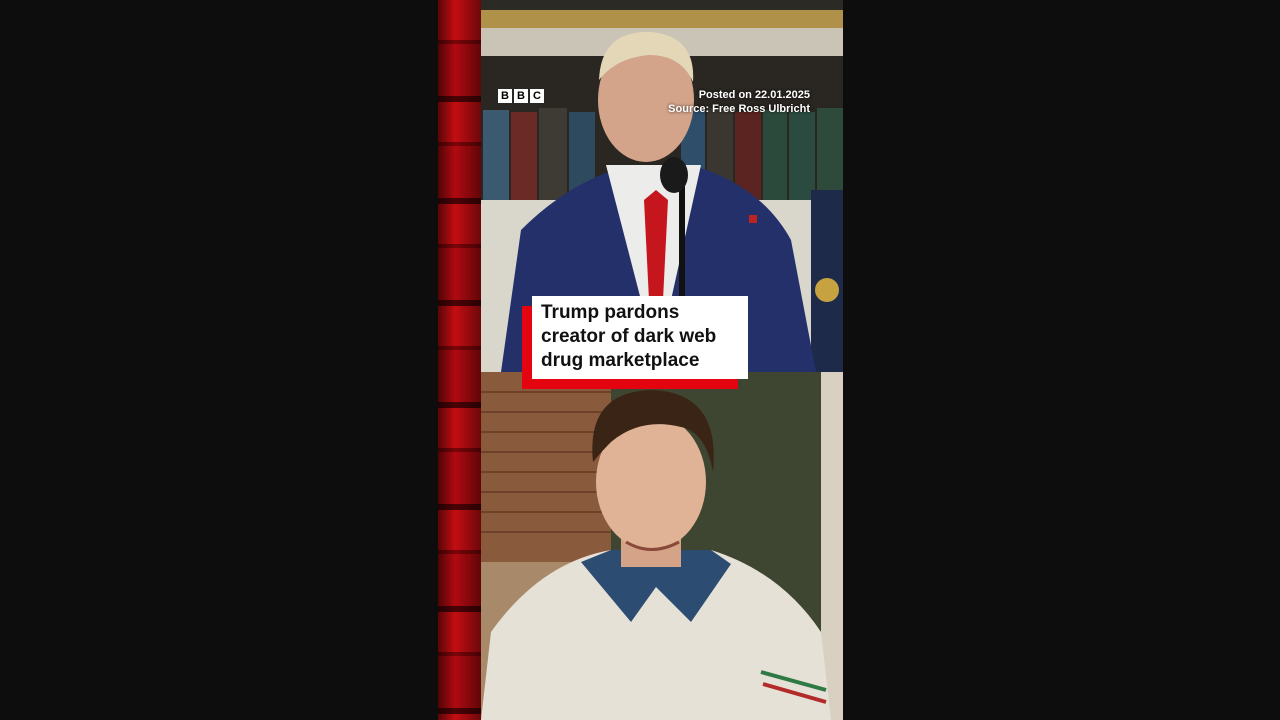 This screenshot has width=1280, height=720. I want to click on bbc-logo: B B C, so click(521, 96).